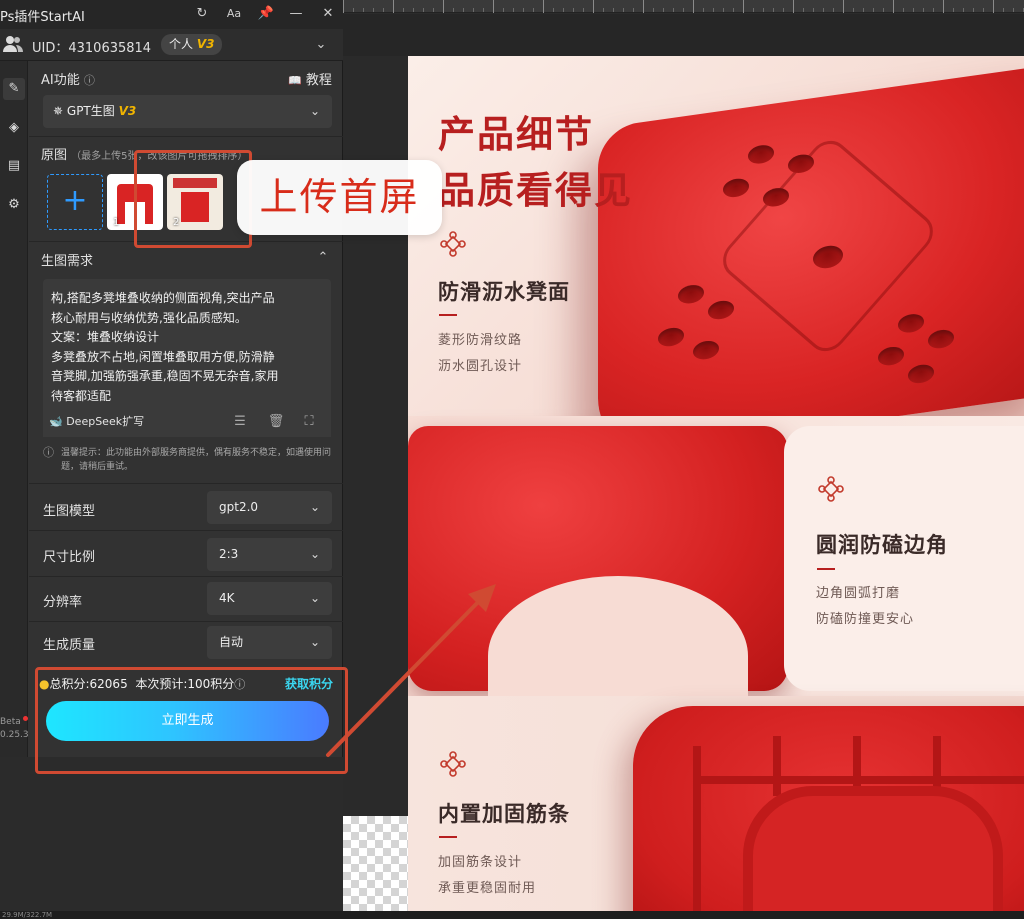  I want to click on stool-bottom-image, so click(828, 808).